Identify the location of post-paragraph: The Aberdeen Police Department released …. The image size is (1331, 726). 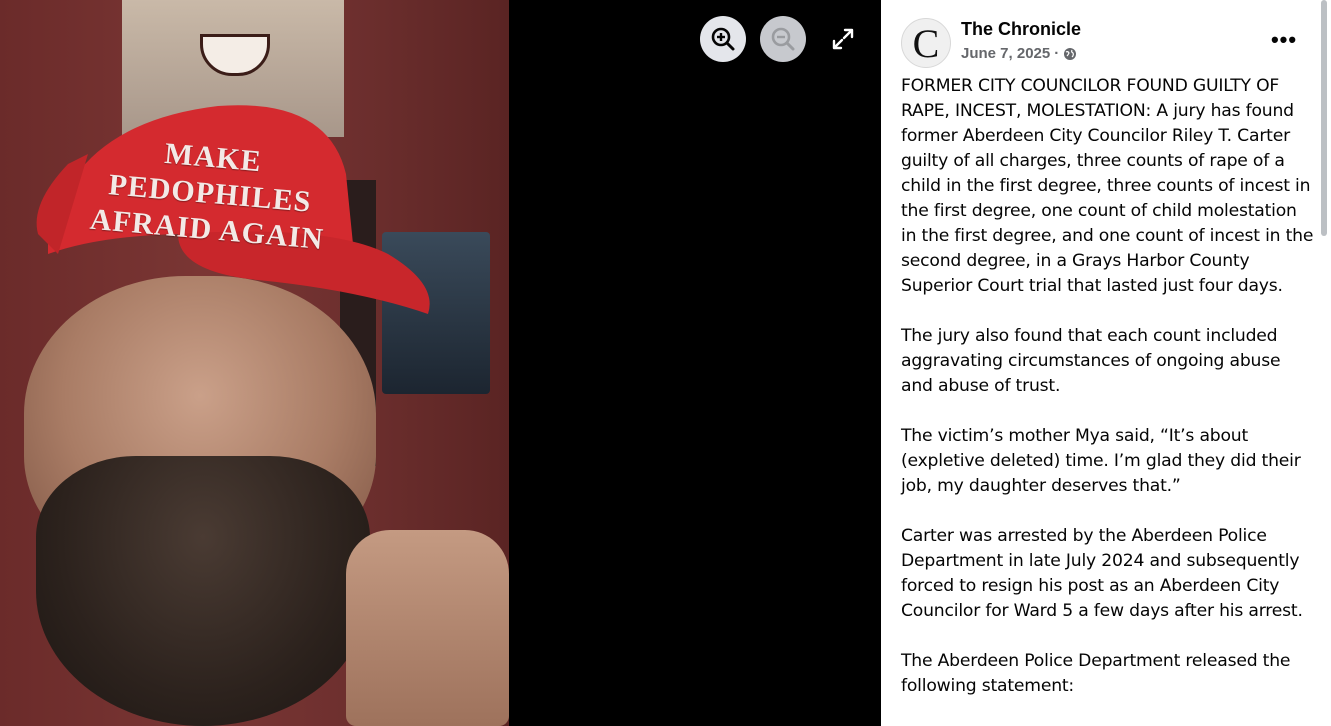
(1096, 673).